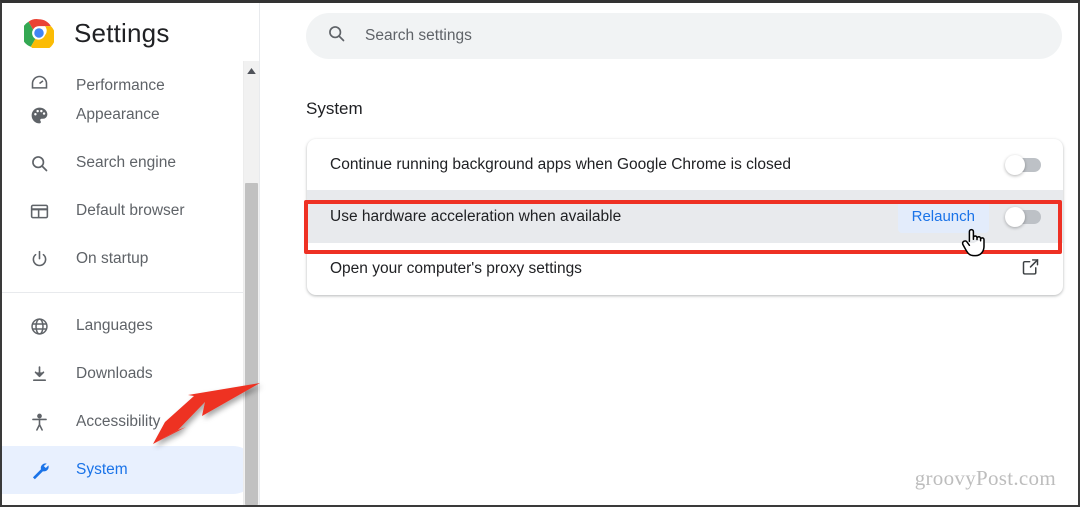  I want to click on sidebar-item-appearance: Appearance, so click(129, 115).